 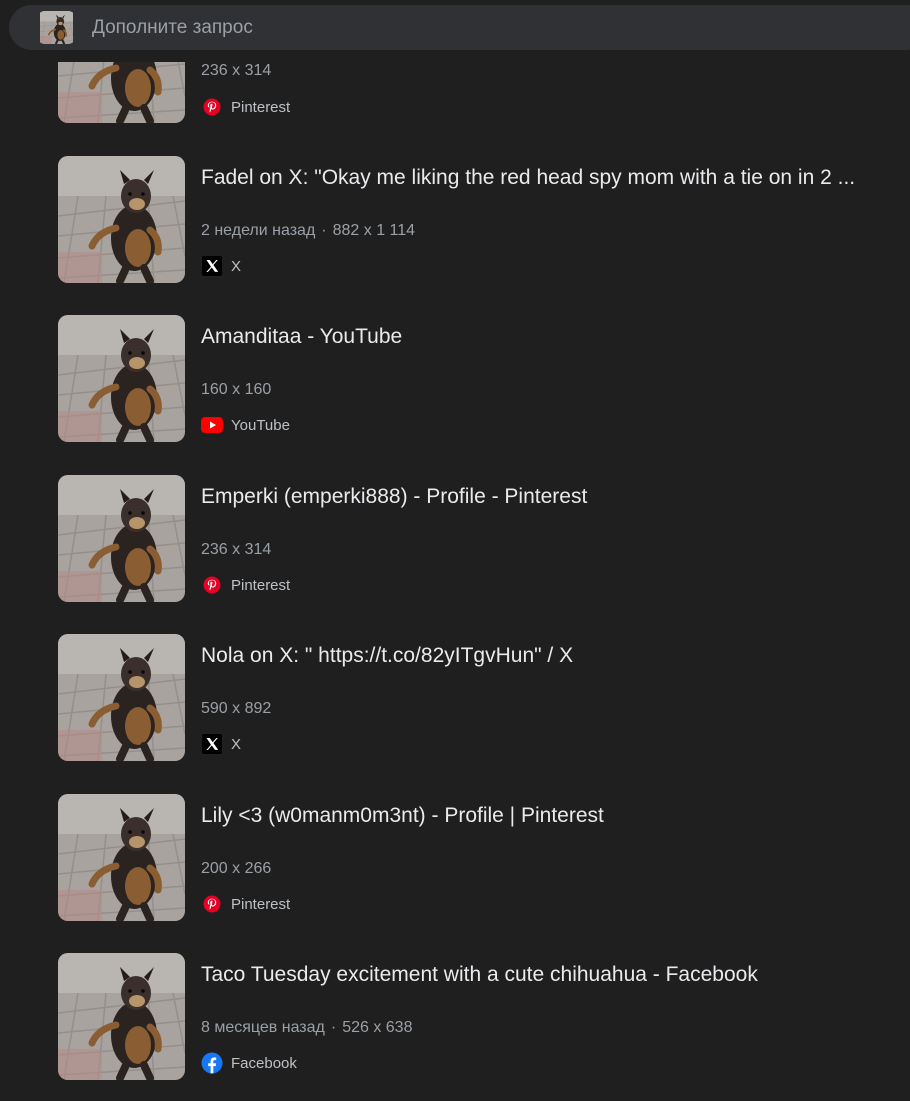 I want to click on search-input: Дополните запрос, so click(x=172, y=28).